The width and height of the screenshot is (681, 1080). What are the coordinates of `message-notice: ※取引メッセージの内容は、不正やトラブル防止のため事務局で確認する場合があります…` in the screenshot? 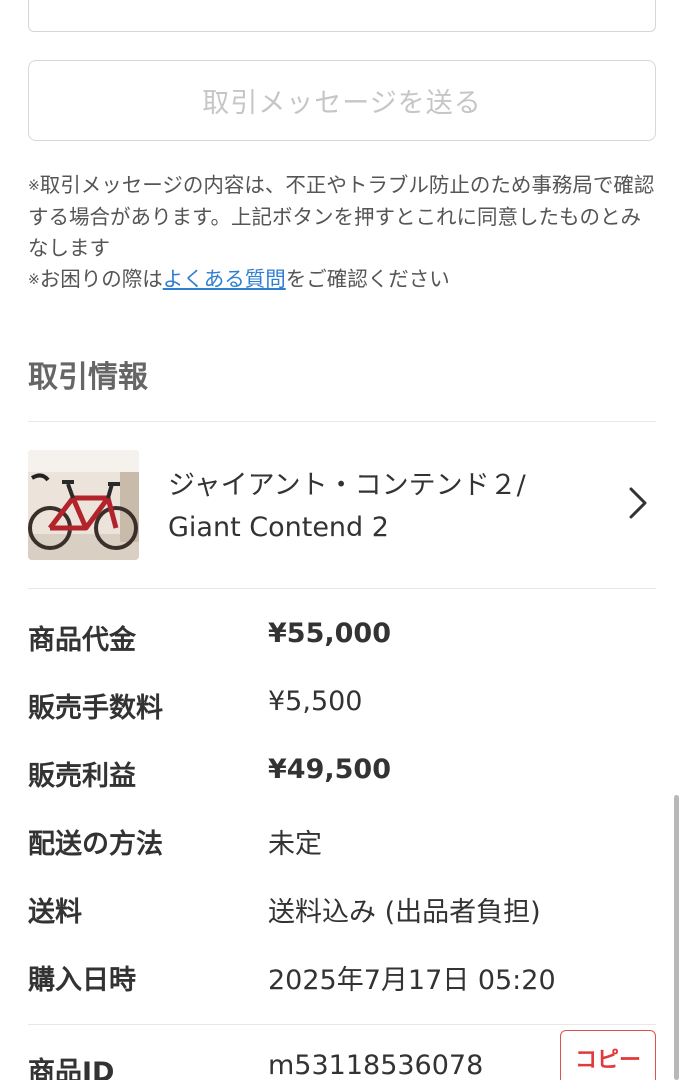 It's located at (343, 233).